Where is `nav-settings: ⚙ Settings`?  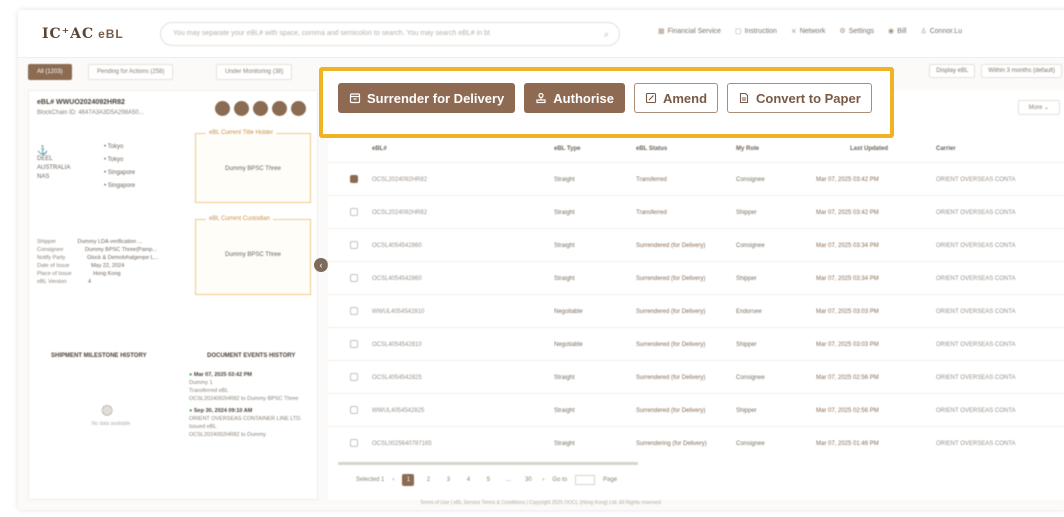 nav-settings: ⚙ Settings is located at coordinates (856, 31).